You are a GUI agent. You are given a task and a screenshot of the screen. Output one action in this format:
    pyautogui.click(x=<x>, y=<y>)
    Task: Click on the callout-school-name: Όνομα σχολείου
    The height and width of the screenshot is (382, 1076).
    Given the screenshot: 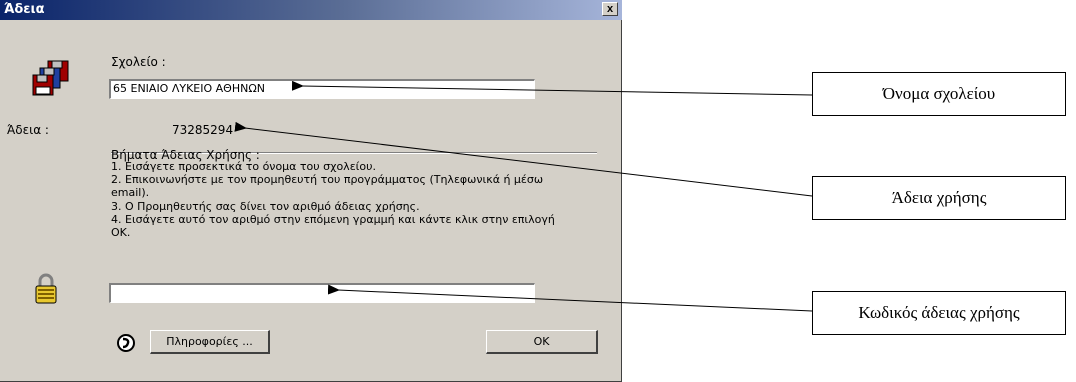 What is the action you would take?
    pyautogui.click(x=939, y=94)
    